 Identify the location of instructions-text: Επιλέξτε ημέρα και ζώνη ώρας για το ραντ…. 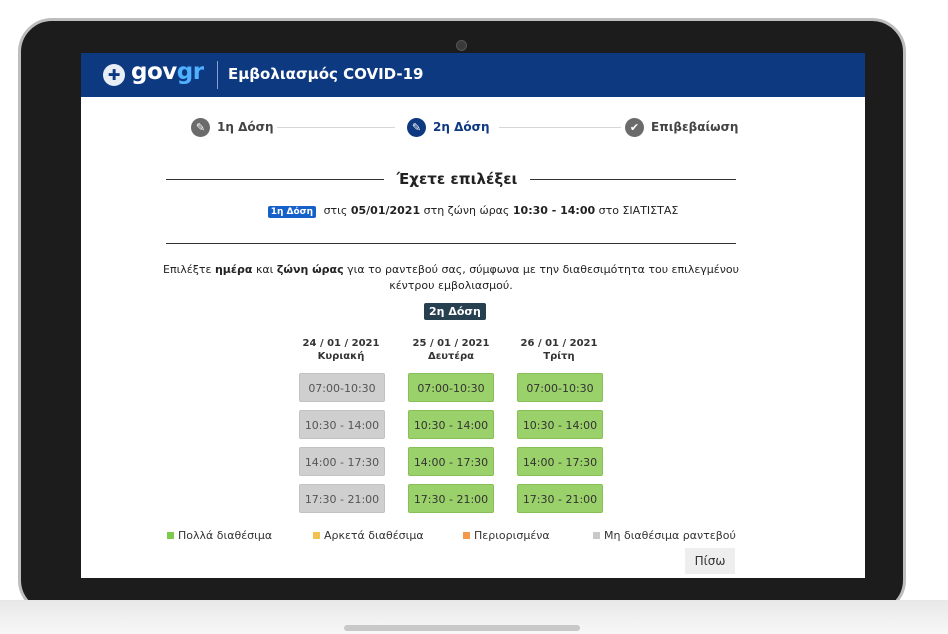
(451, 278).